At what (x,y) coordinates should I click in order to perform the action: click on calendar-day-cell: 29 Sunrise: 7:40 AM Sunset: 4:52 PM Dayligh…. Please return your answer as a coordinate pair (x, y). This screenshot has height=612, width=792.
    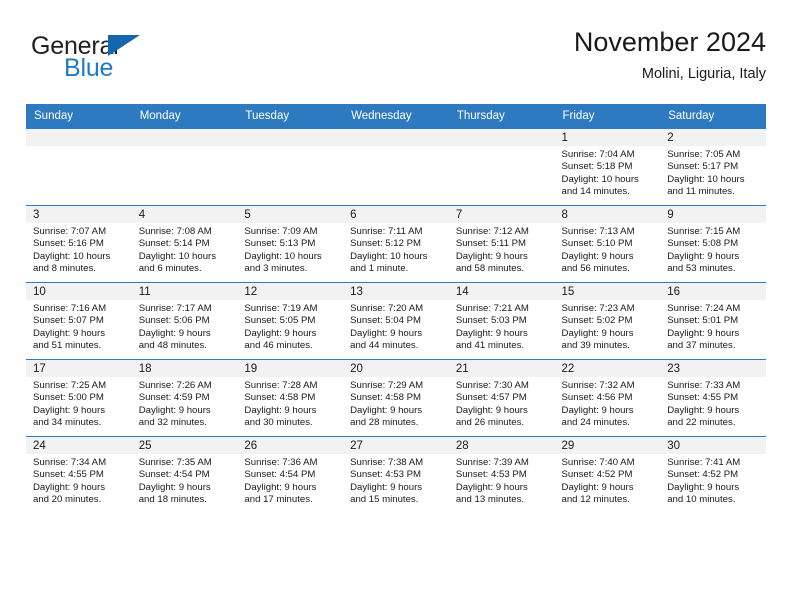
    Looking at the image, I should click on (607, 474).